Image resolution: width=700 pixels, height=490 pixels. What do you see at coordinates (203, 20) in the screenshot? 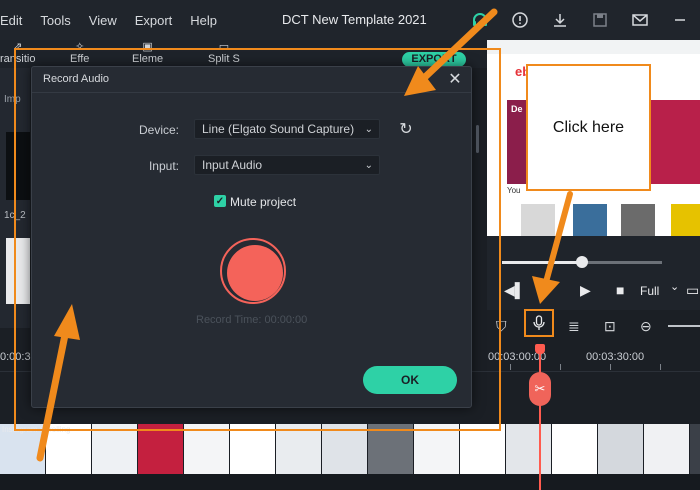
I see `menu-help: Help` at bounding box center [203, 20].